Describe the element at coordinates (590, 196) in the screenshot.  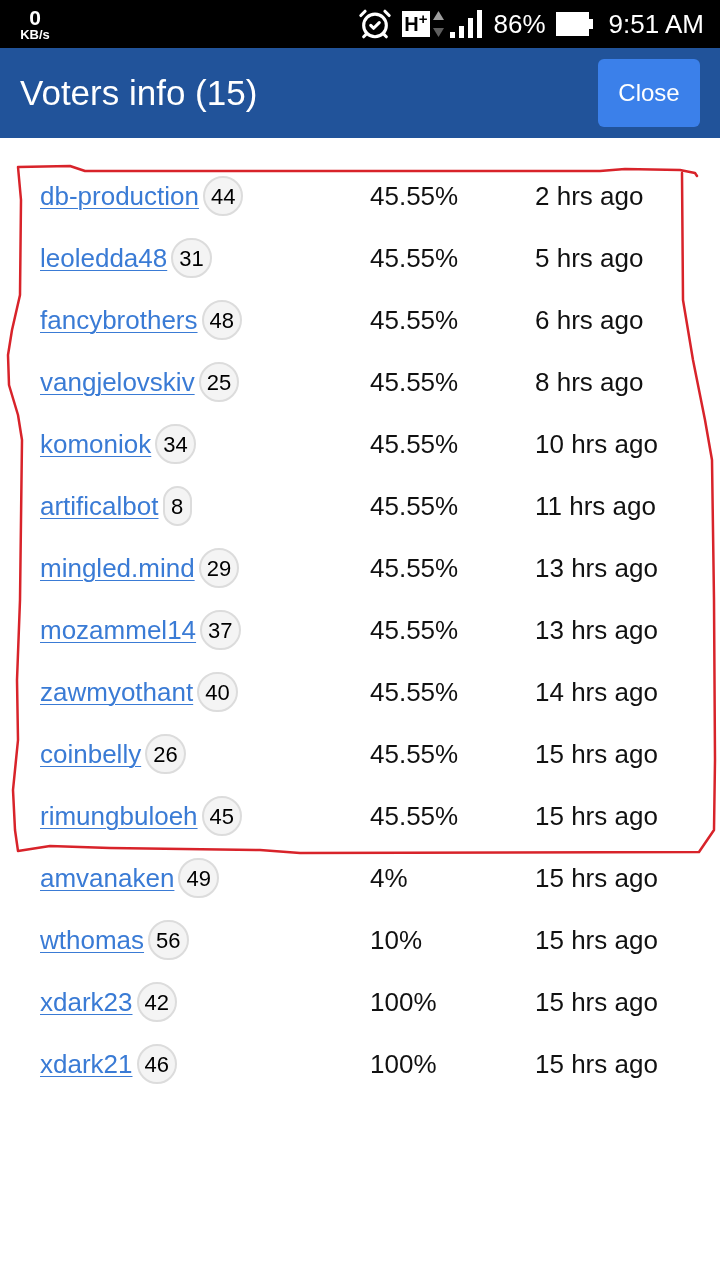
I see `vote-time: 2 hrs ago` at that location.